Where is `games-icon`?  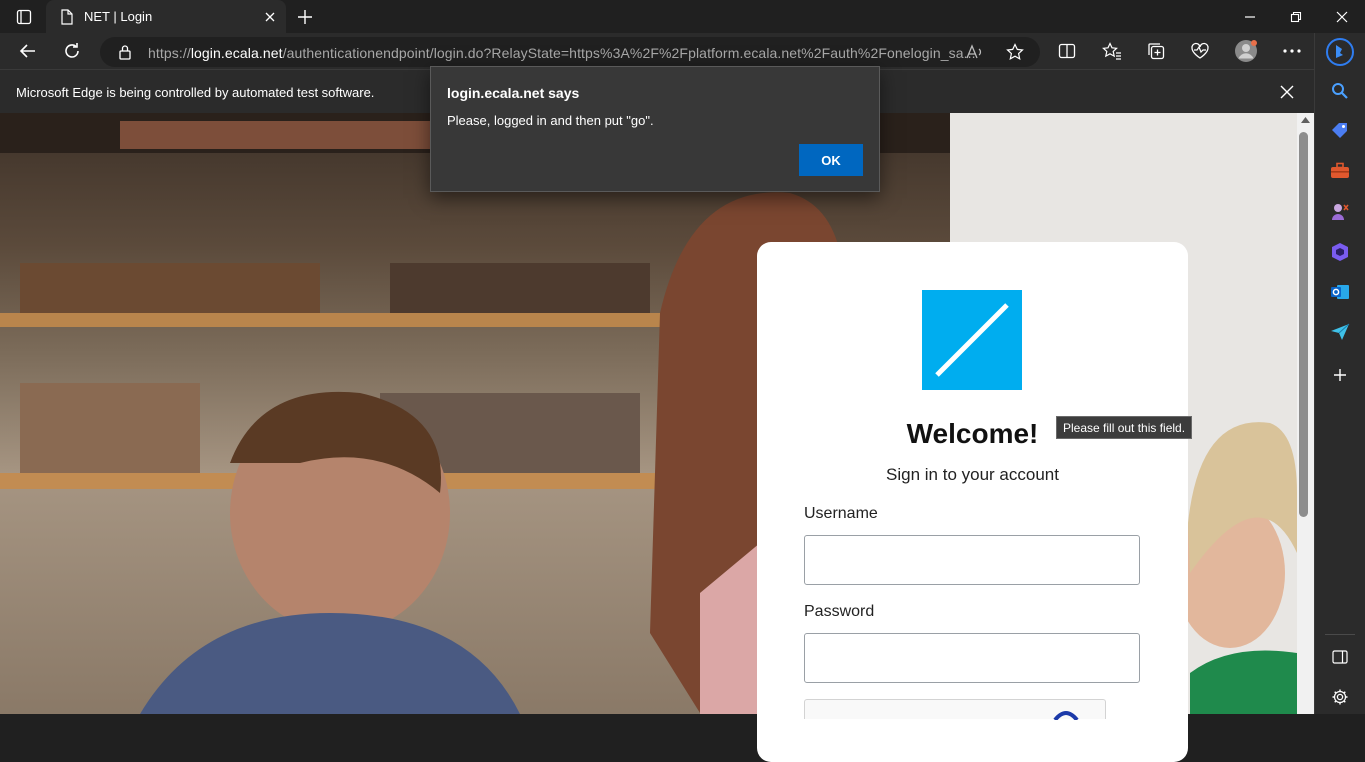
games-icon is located at coordinates (1340, 212).